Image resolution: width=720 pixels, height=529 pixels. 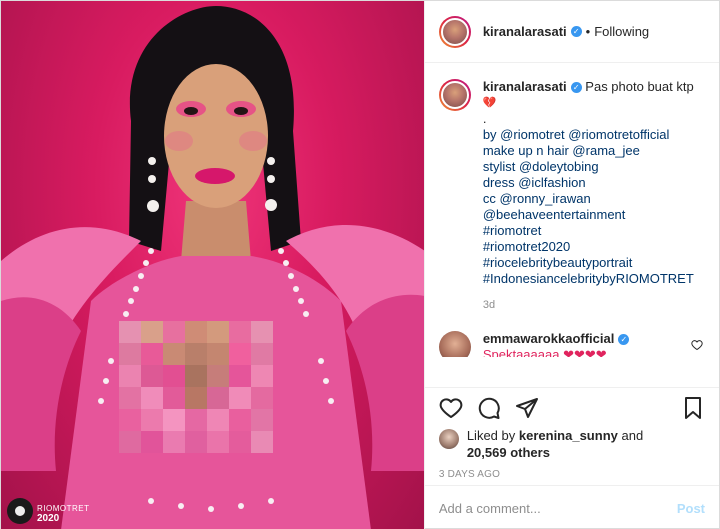 I want to click on header-username: kiranalarasati, so click(x=525, y=31).